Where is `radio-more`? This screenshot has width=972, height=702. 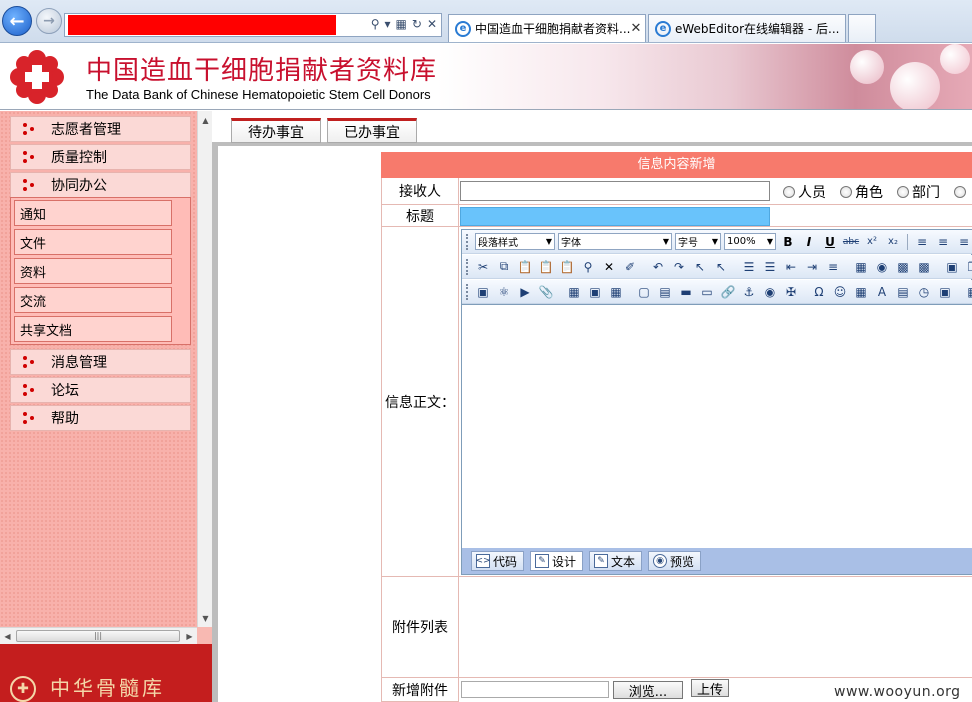
radio-more is located at coordinates (961, 192).